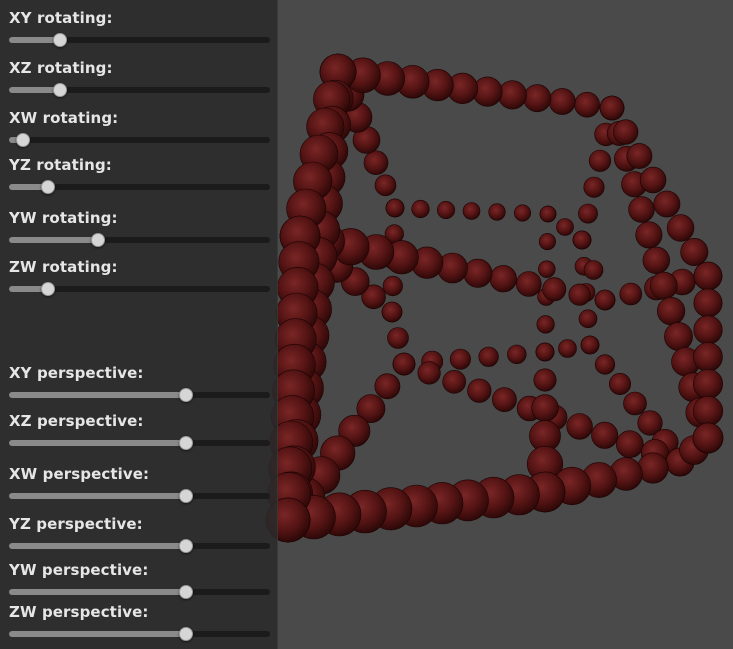 This screenshot has width=733, height=649. What do you see at coordinates (139, 240) in the screenshot?
I see `yw-rotating-slider` at bounding box center [139, 240].